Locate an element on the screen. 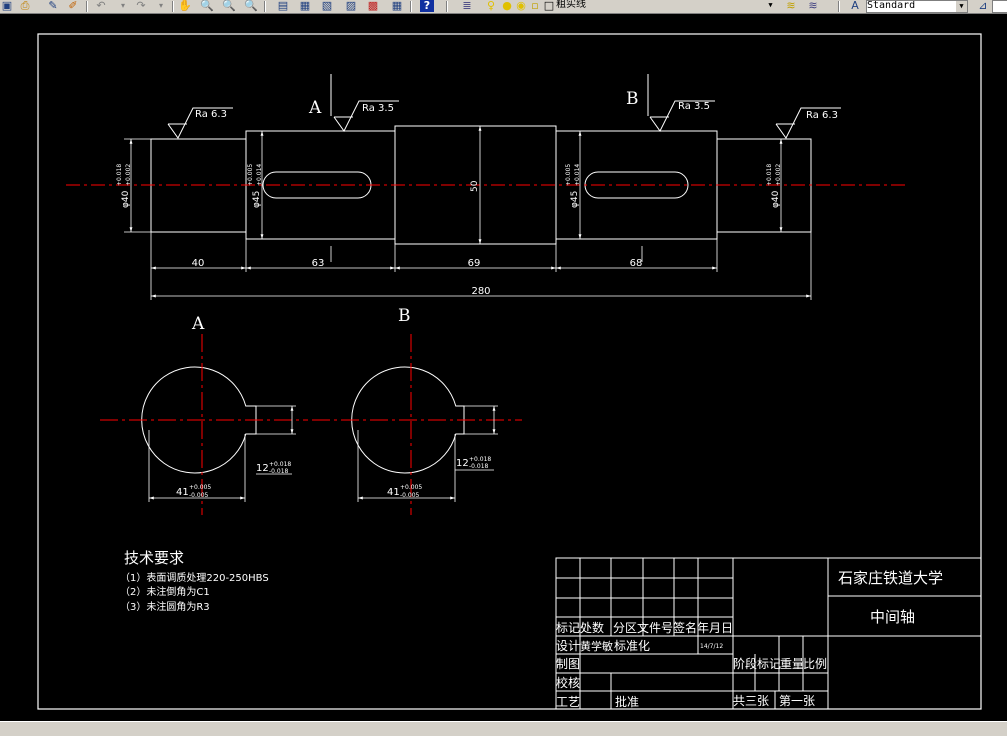 Image resolution: width=1007 pixels, height=736 pixels. section-view-a: 41 +0.005 -0.005 12 +0.018 -0.018 is located at coordinates (204, 424).